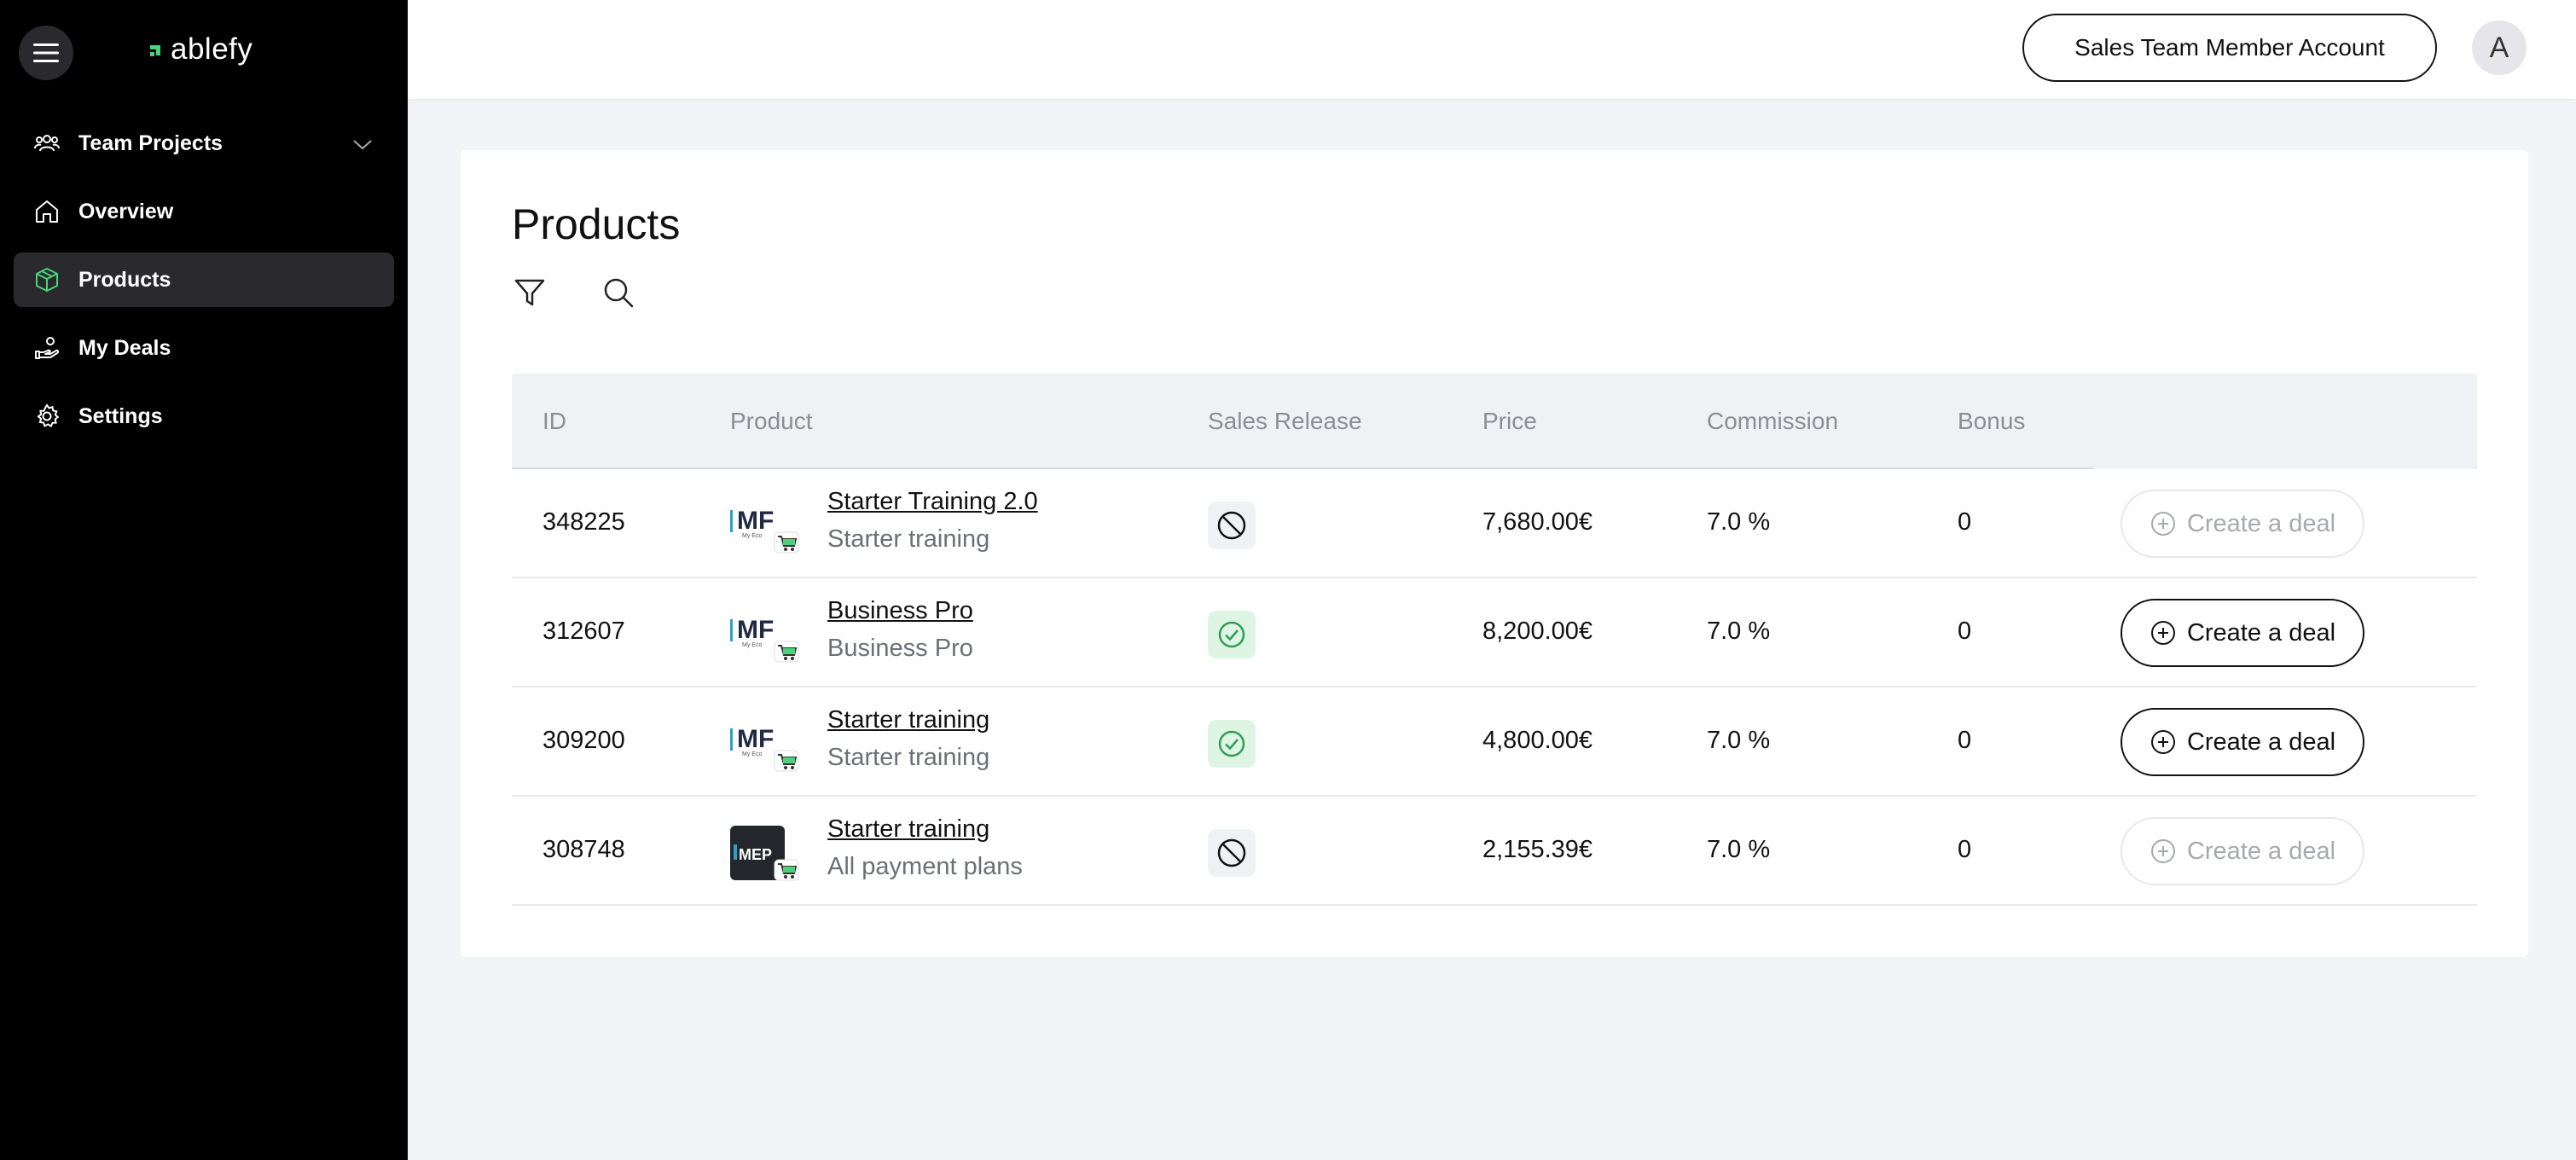 The height and width of the screenshot is (1160, 2576). Describe the element at coordinates (212, 49) in the screenshot. I see `logo-text: ablefy` at that location.